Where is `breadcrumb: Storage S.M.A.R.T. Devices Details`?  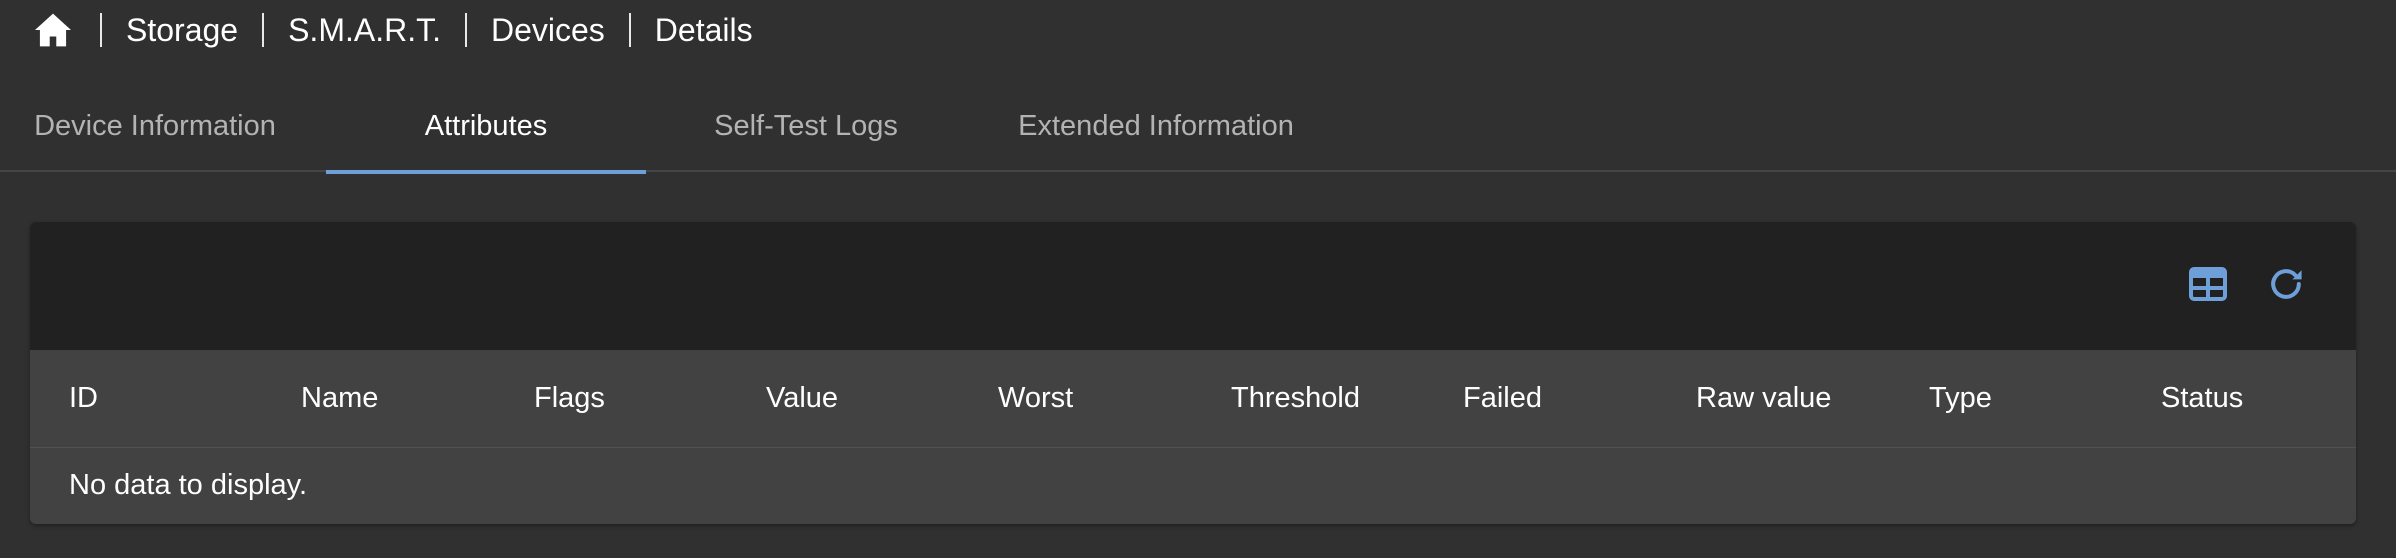 breadcrumb: Storage S.M.A.R.T. Devices Details is located at coordinates (391, 30).